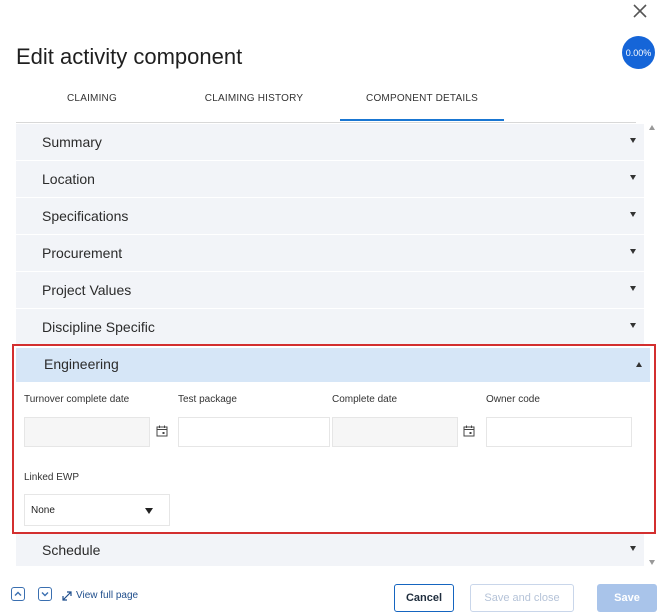 Image resolution: width=657 pixels, height=614 pixels. I want to click on scroll-up-icon, so click(652, 127).